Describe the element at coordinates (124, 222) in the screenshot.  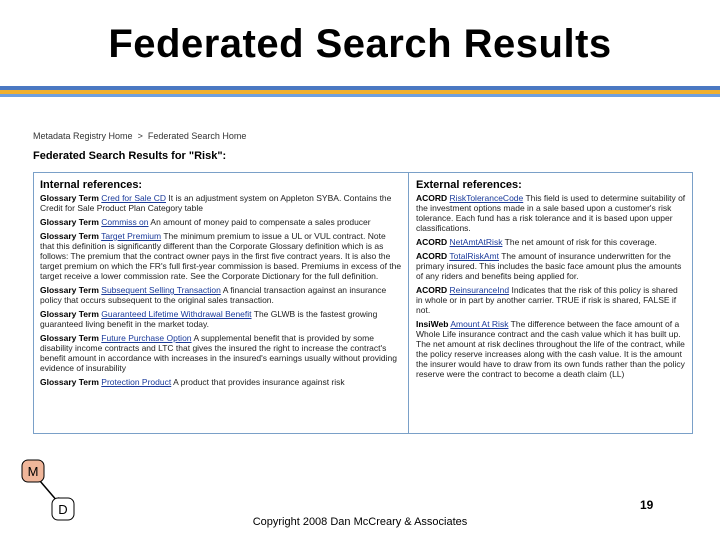
I see `entry-term-link: Commiss on` at that location.